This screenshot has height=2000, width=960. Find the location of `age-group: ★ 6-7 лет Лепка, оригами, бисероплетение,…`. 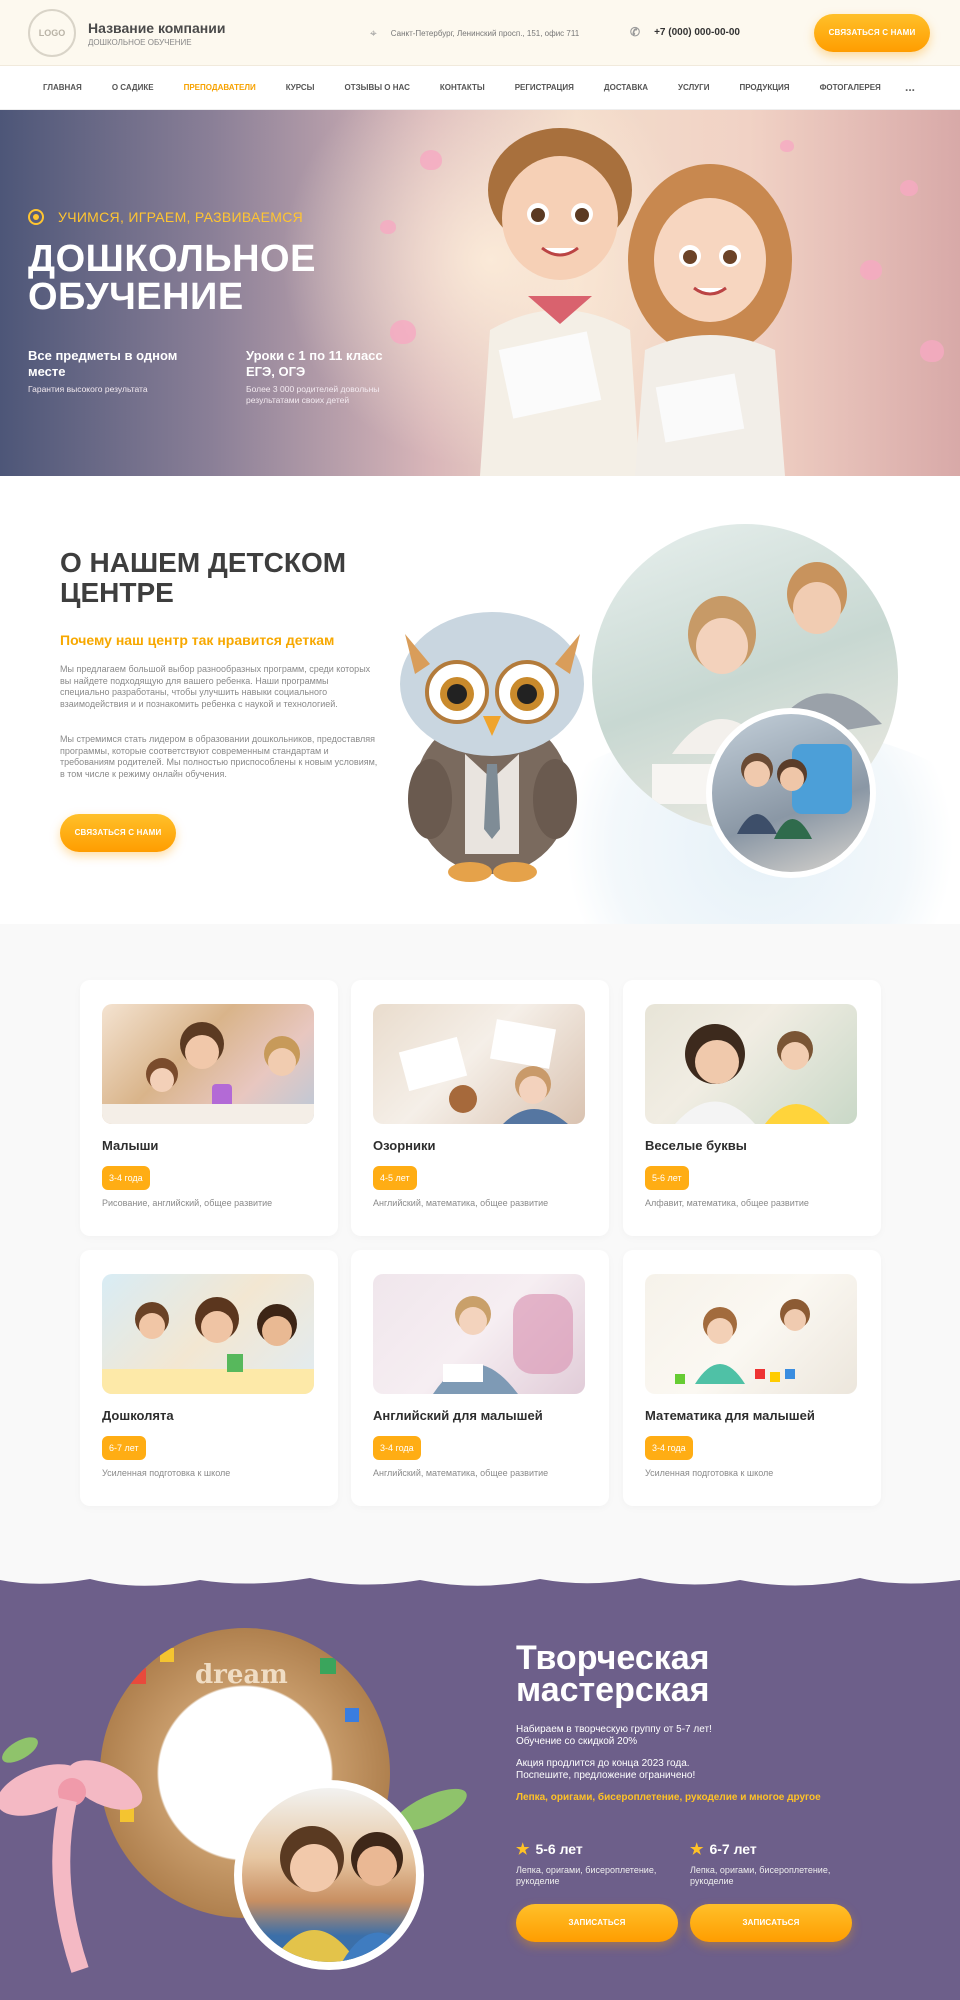

age-group: ★ 6-7 лет Лепка, оригами, бисероплетение,… is located at coordinates (770, 1863).